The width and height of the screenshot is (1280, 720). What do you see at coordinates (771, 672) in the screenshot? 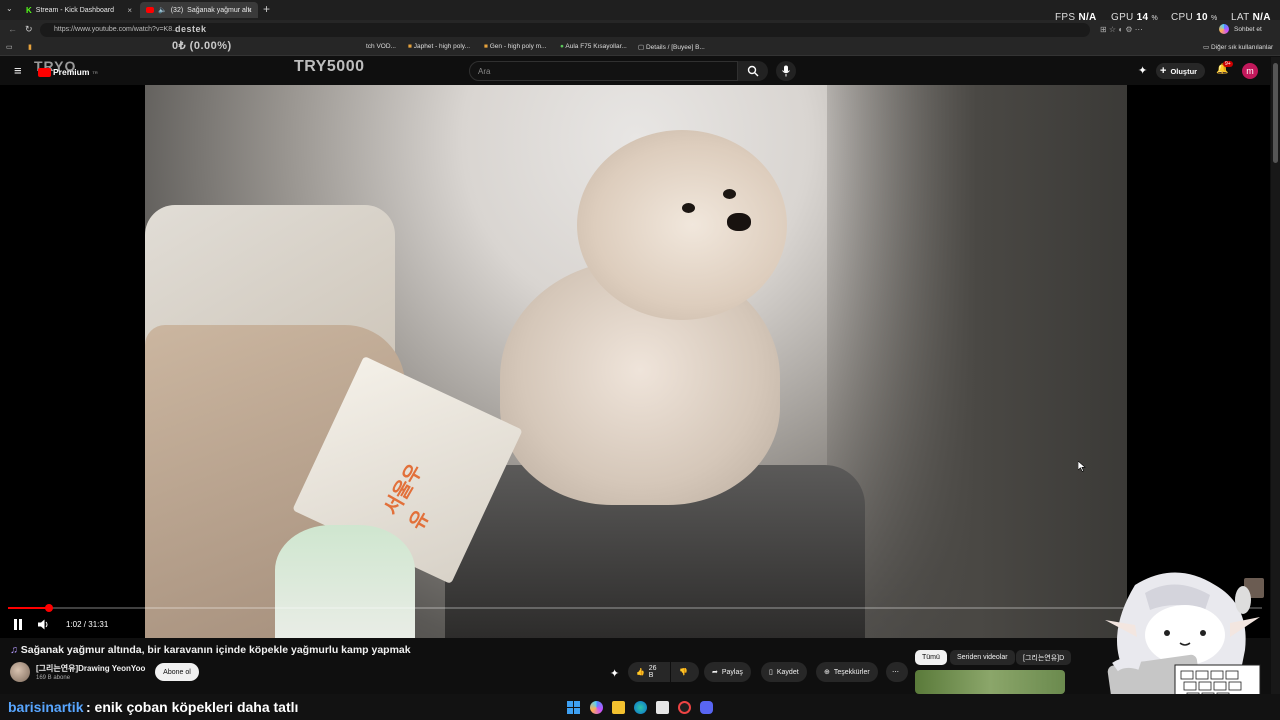
I see `bookmark-icon: ▯` at bounding box center [771, 672].